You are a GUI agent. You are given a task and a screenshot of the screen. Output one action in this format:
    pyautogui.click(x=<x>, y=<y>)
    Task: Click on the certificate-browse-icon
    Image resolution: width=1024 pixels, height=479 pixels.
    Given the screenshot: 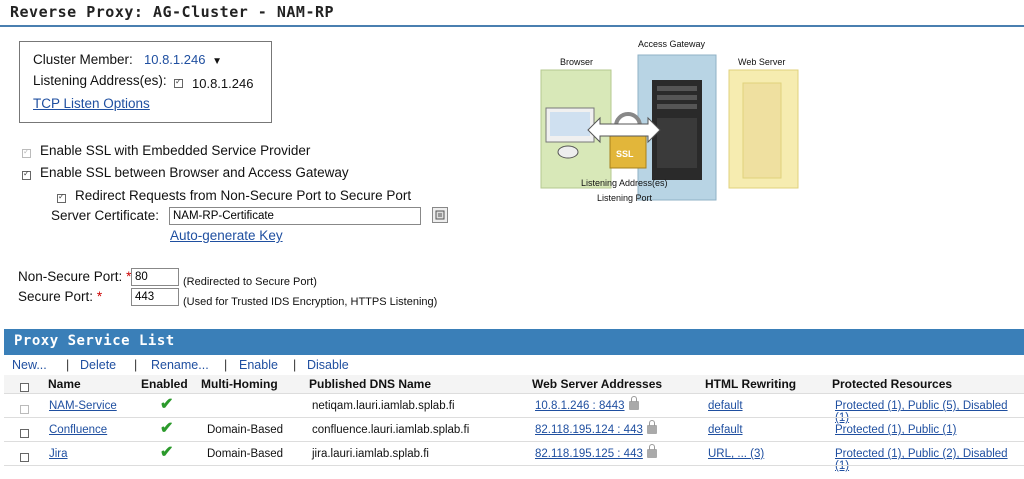 What is the action you would take?
    pyautogui.click(x=440, y=215)
    